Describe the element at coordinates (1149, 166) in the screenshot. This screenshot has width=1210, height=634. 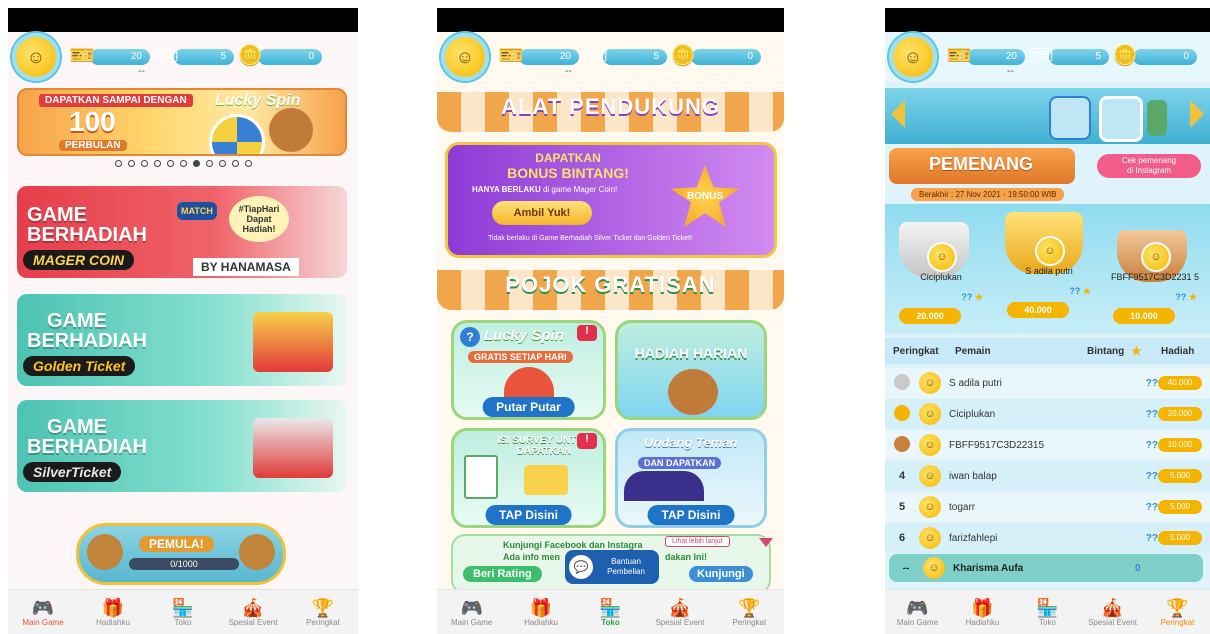
I see `instagram-winner-link: Cek pemenang di Instagram` at that location.